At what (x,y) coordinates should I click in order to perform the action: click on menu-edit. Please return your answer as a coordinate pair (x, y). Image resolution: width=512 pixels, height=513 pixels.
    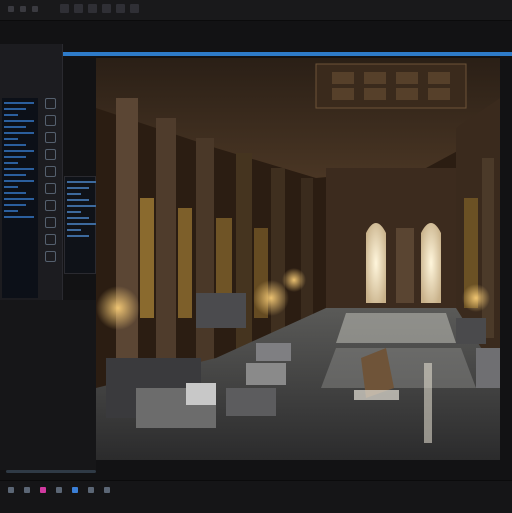
    Looking at the image, I should click on (78, 8).